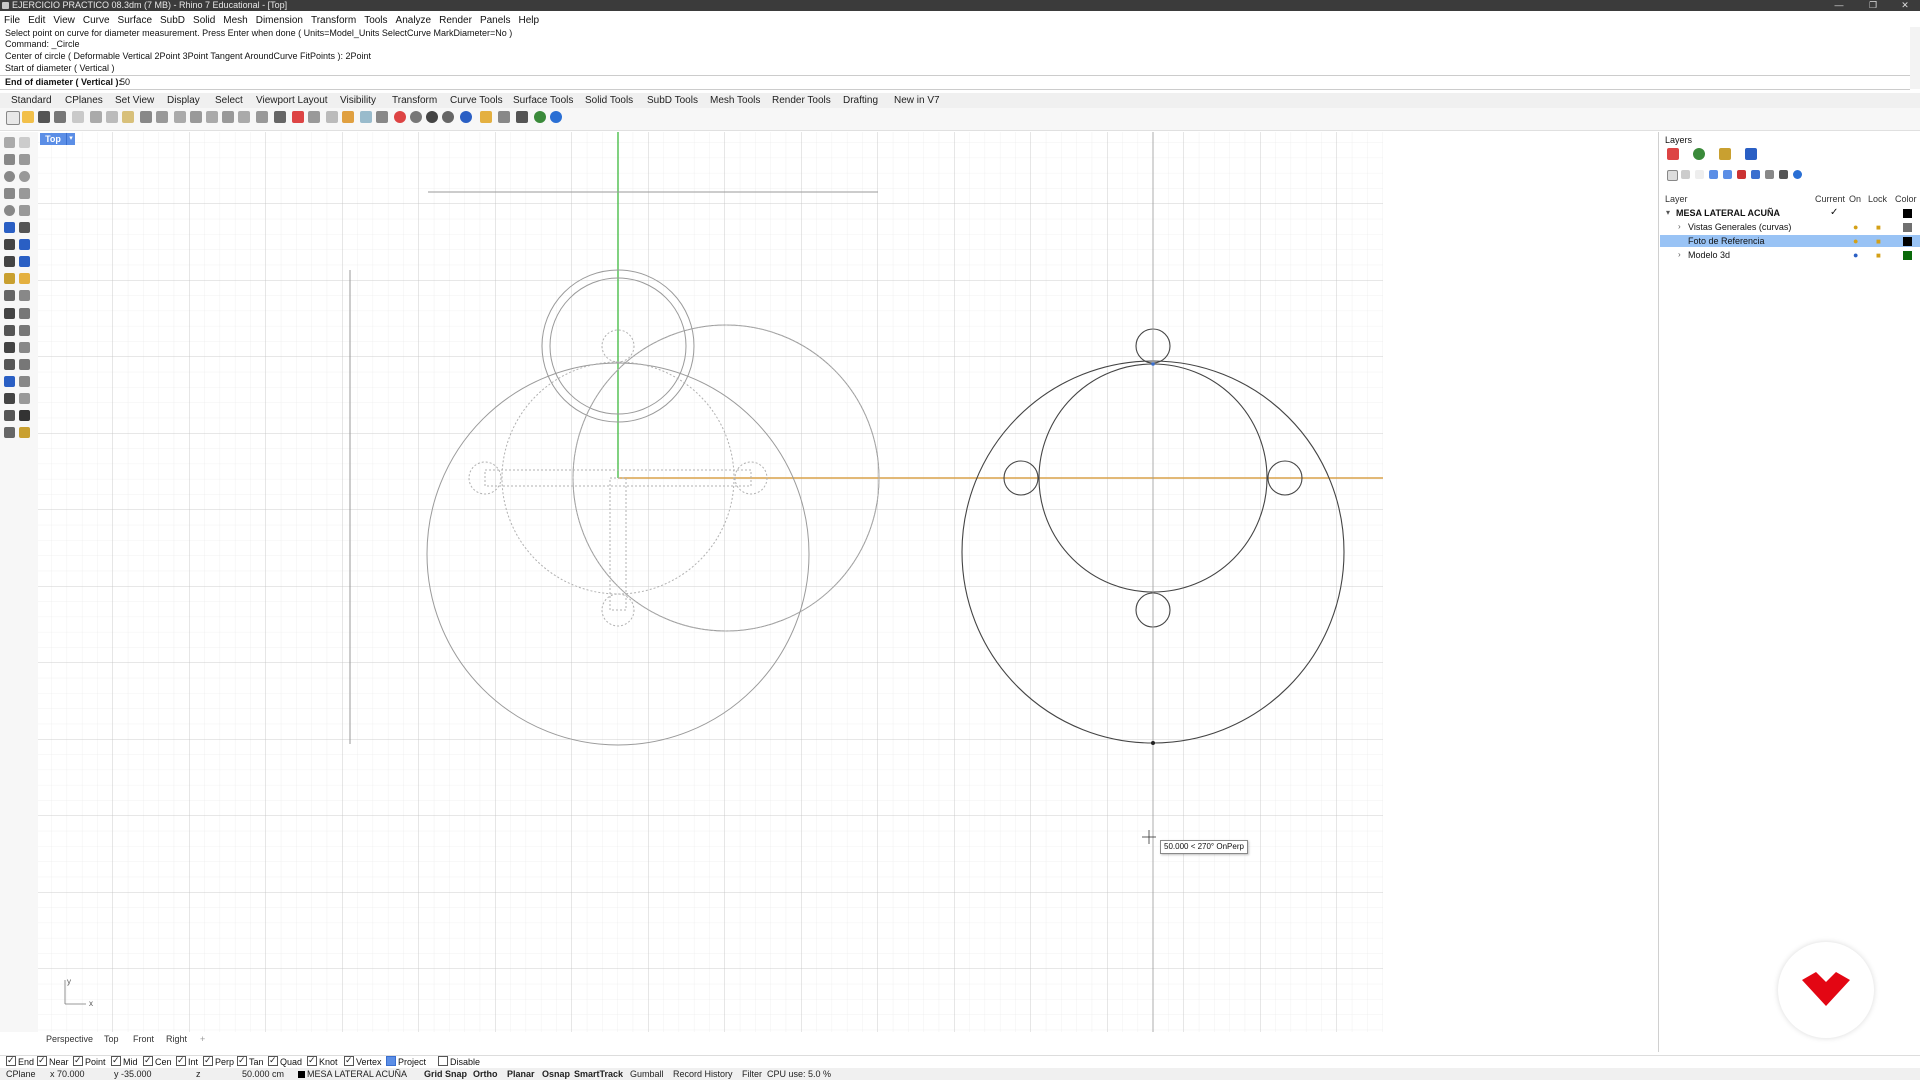 The image size is (1920, 1080). I want to click on pan-icon, so click(162, 117).